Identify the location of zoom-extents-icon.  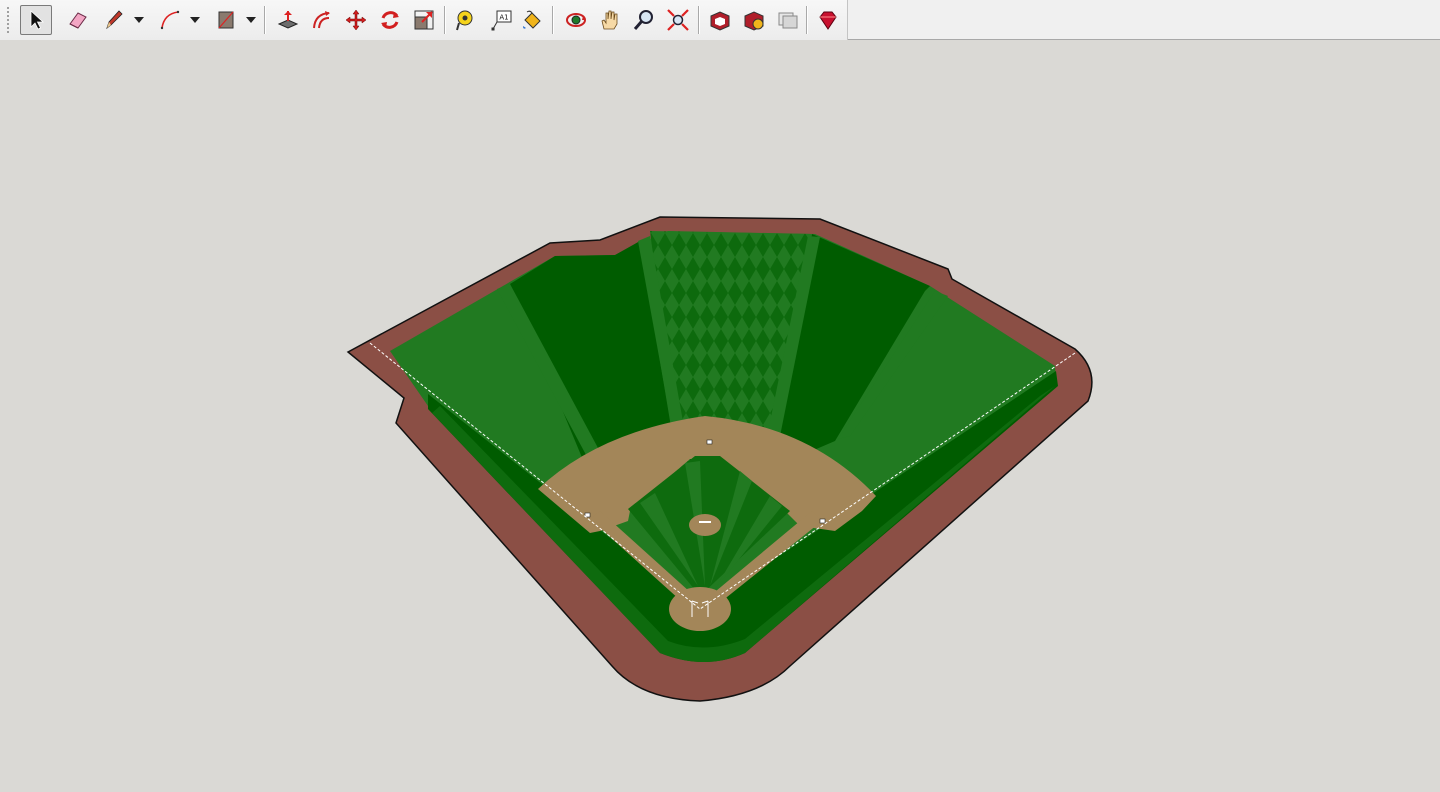
(678, 20).